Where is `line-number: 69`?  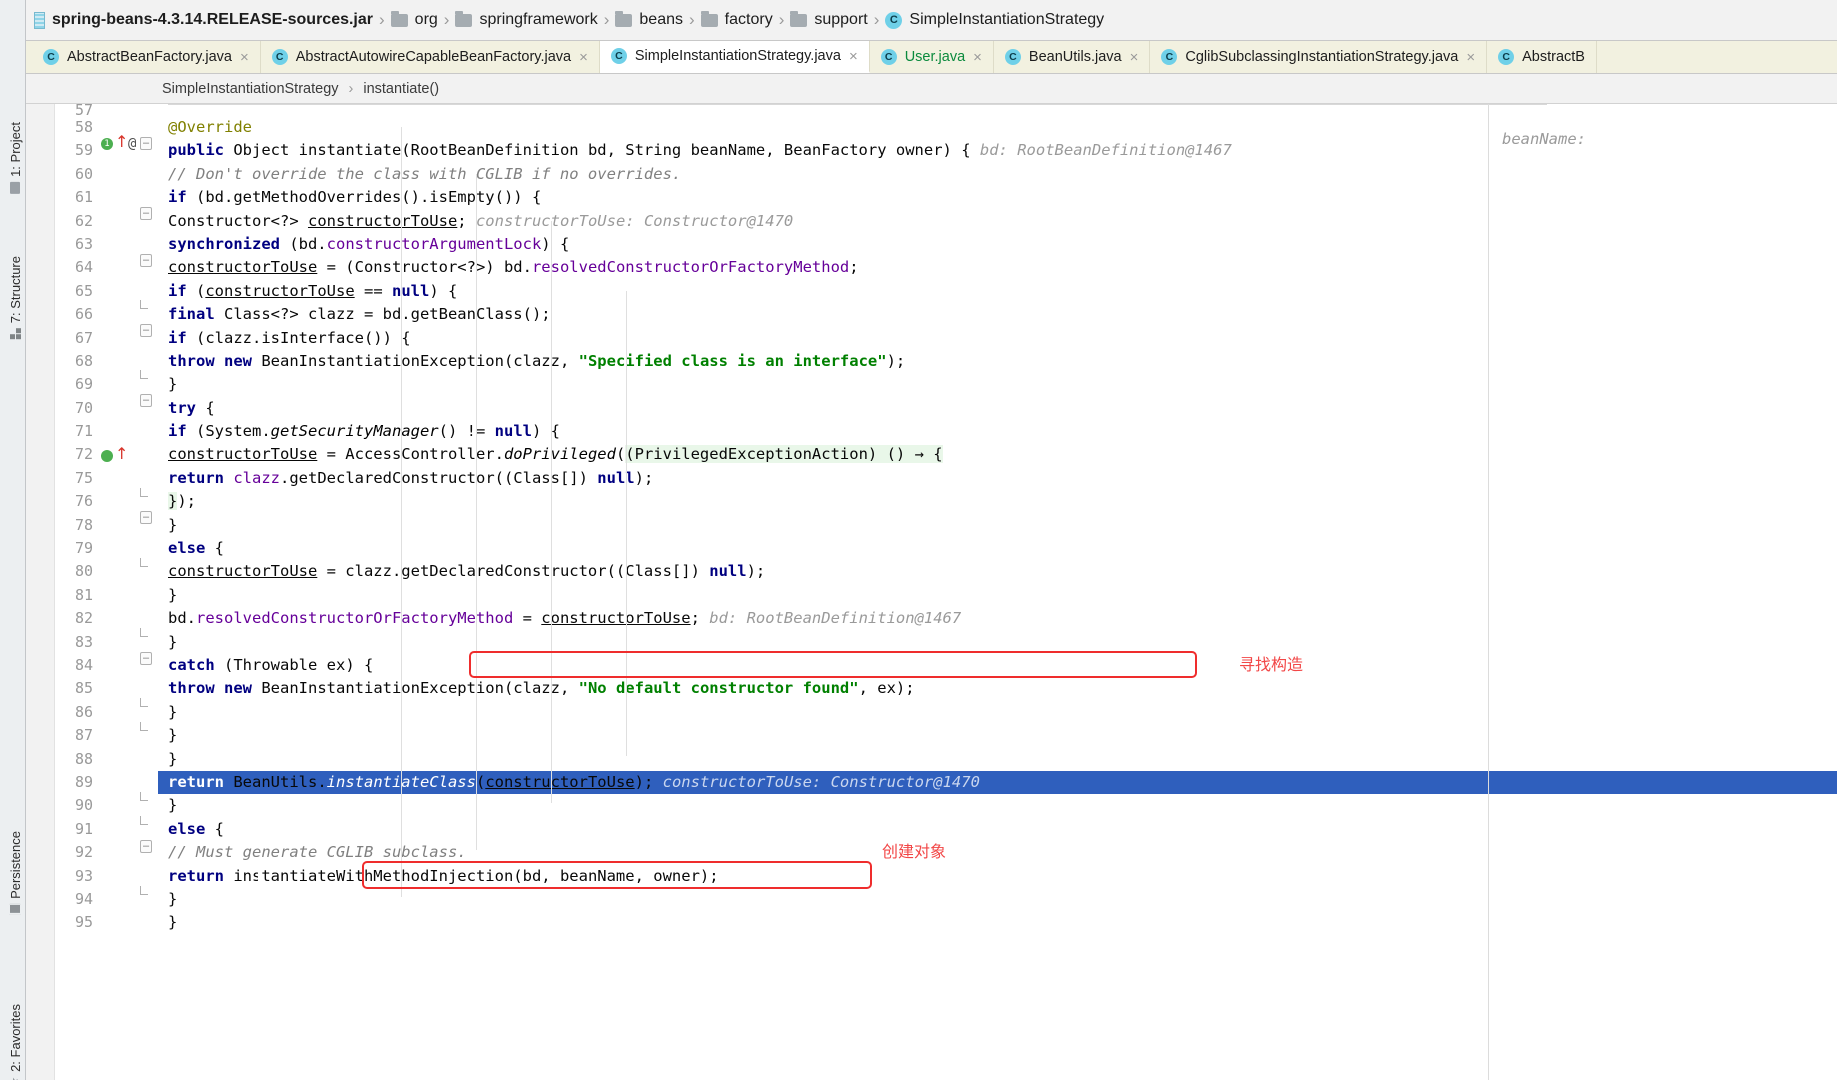
line-number: 69 is located at coordinates (83, 384).